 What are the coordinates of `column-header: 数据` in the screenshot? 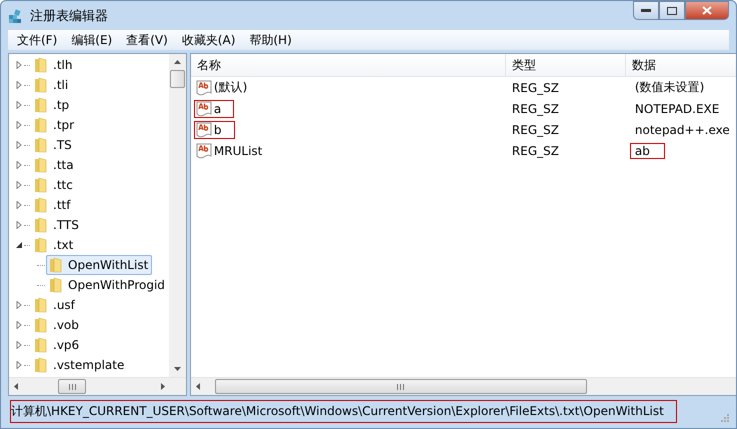 It's located at (681, 65).